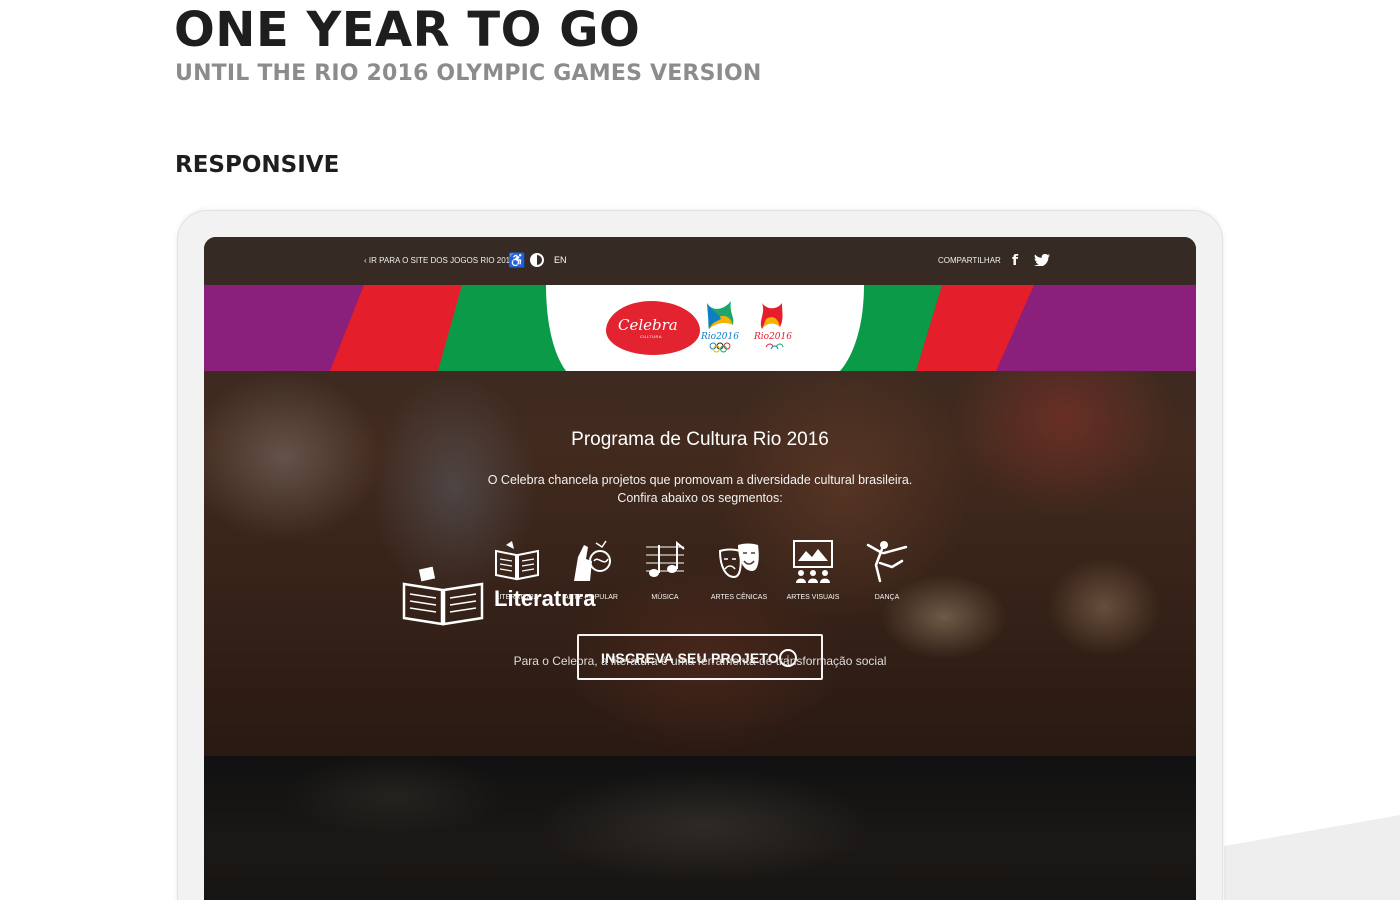  I want to click on segment-artes-visuais: ARTES VISUAIS, so click(813, 572).